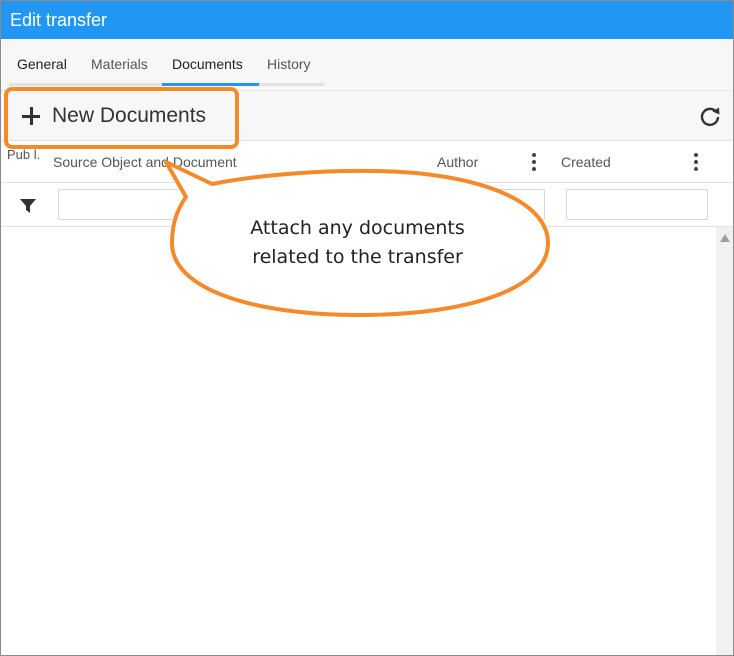  I want to click on callout-line-2: related to the transfer, so click(357, 257).